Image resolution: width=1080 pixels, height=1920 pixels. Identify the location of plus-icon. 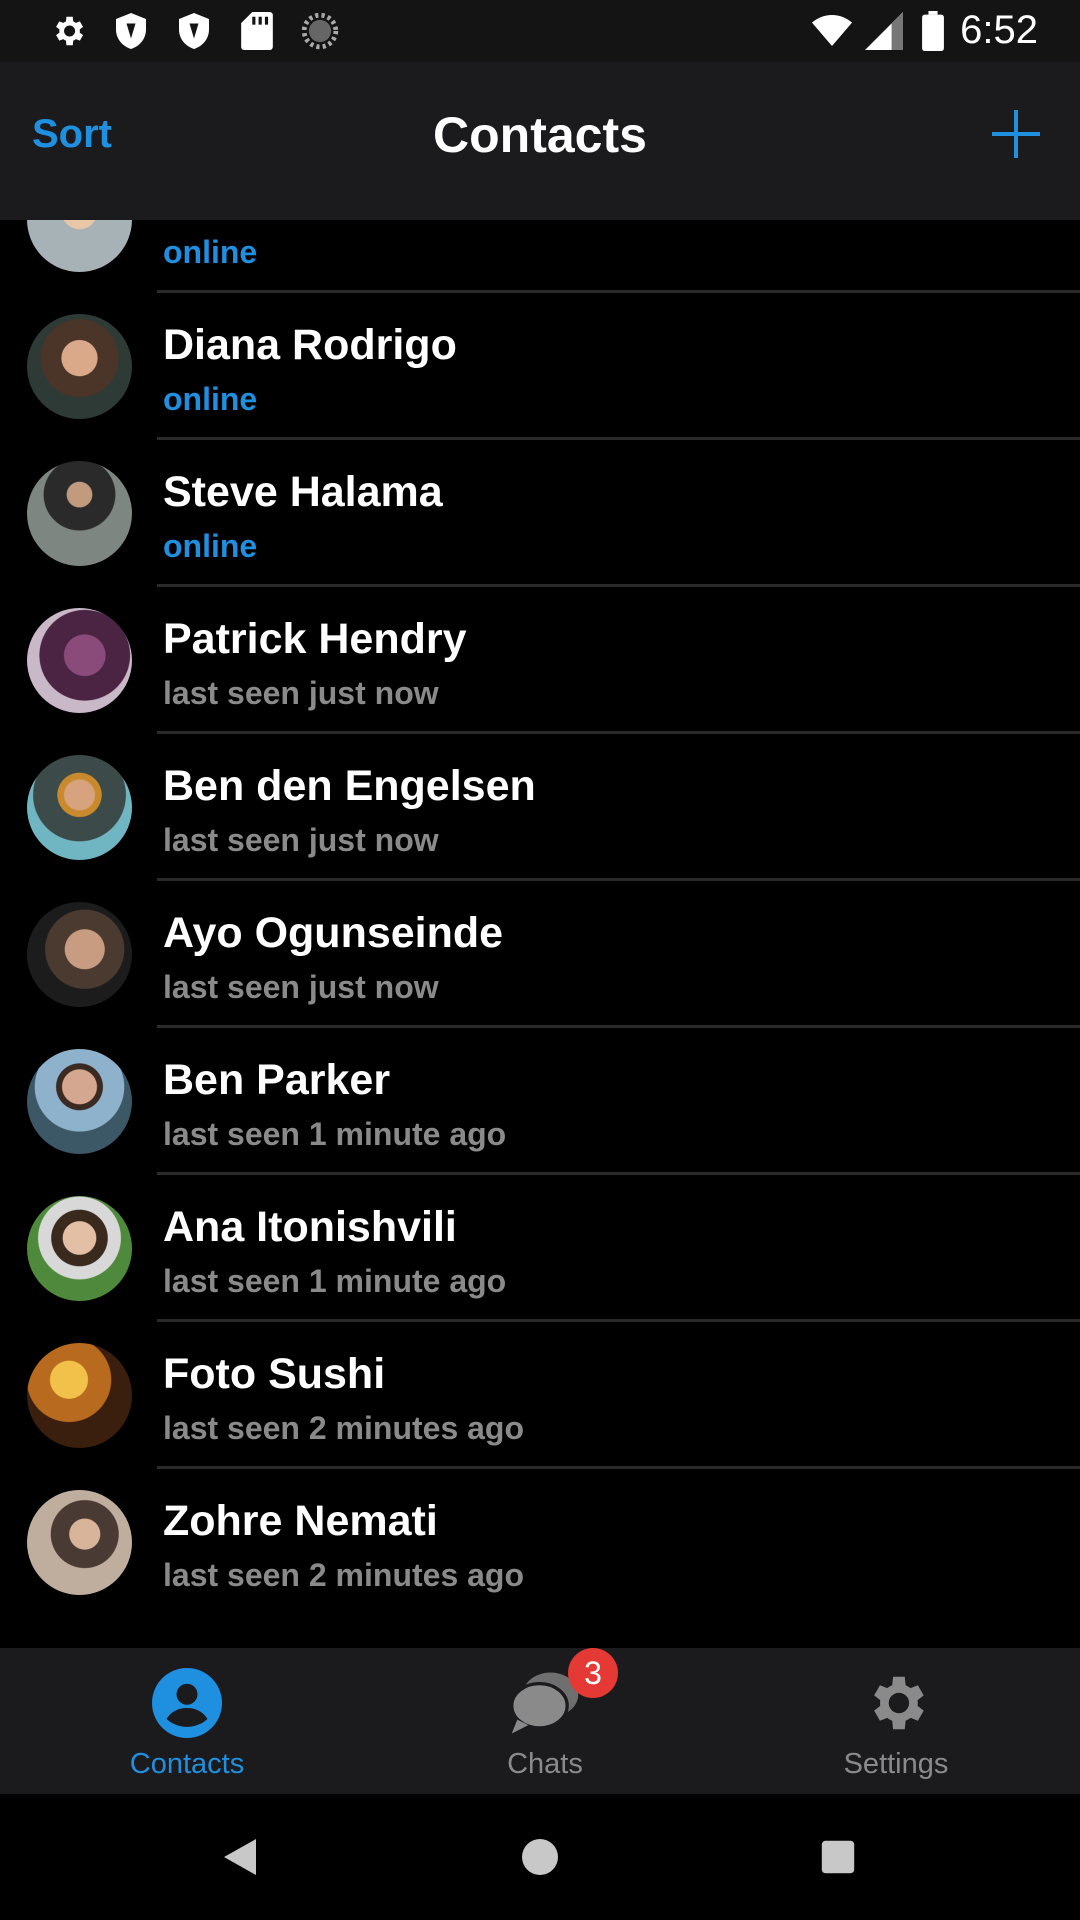
(1016, 134).